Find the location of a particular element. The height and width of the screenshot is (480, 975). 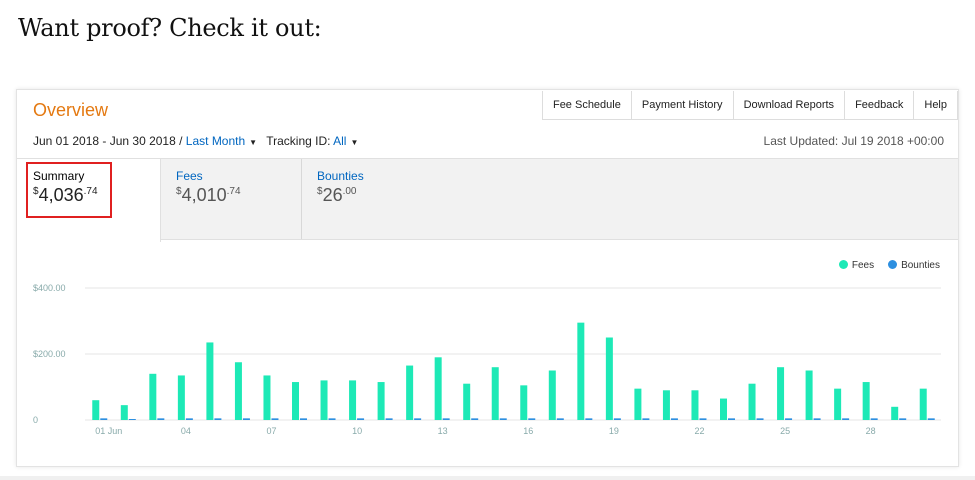

feedback-link: Feedback is located at coordinates (880, 105).